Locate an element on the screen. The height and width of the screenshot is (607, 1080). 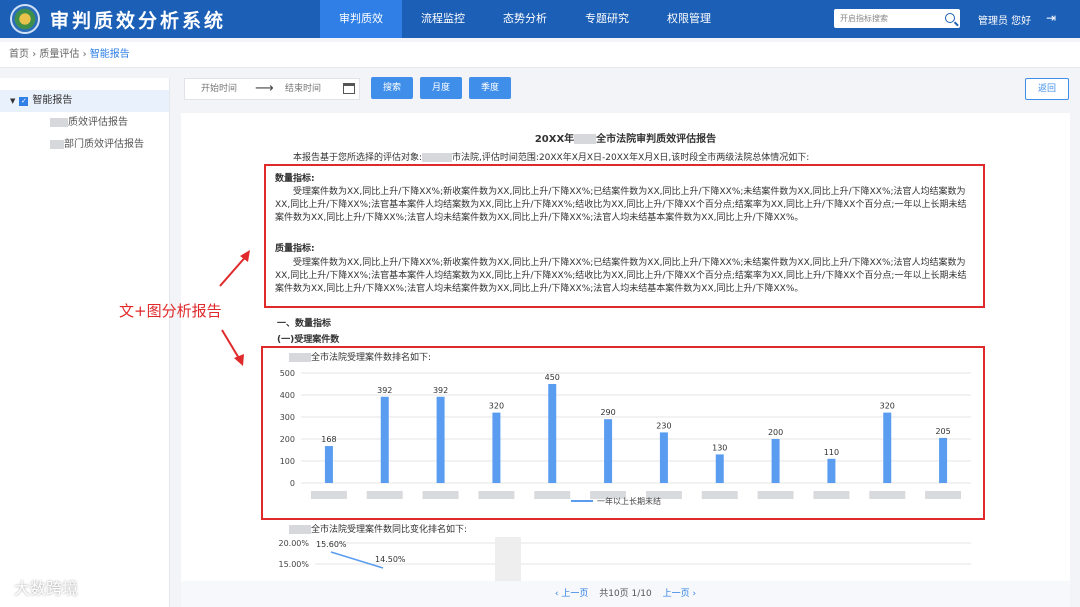
yoy-change-line-chart: 20.00% 15.00% 15.60% 14.50% is located at coordinates (624, 560).